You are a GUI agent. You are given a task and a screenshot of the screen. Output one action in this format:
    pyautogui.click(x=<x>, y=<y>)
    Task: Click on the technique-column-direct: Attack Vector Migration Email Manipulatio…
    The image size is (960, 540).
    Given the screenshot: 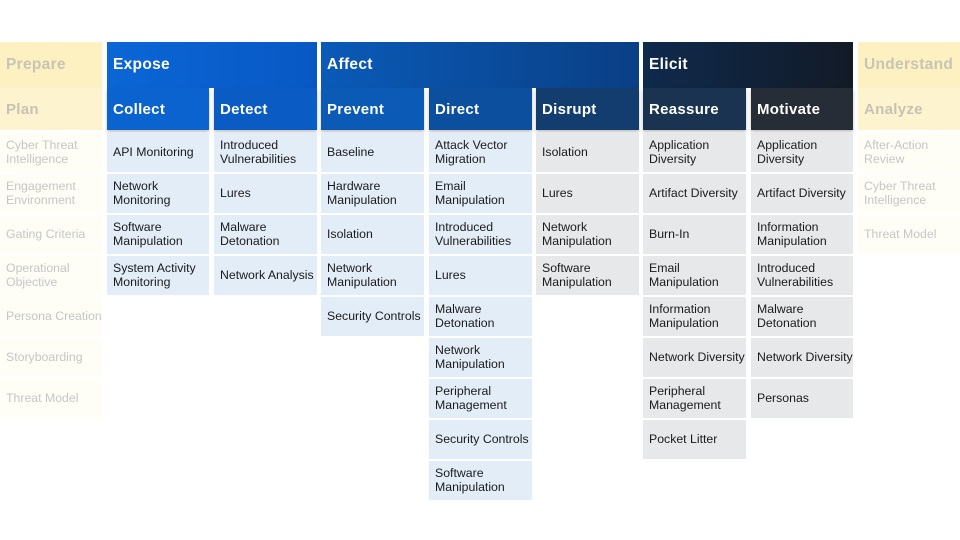 What is the action you would take?
    pyautogui.click(x=480, y=316)
    